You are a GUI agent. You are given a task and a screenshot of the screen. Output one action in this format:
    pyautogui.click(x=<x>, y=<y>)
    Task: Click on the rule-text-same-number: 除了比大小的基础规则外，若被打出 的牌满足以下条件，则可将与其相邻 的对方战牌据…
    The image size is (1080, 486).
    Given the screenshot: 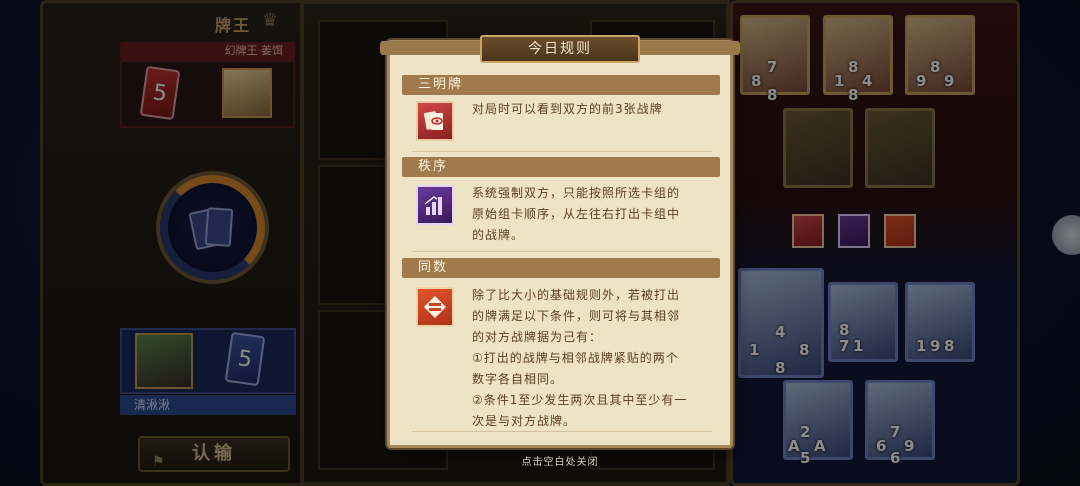 What is the action you would take?
    pyautogui.click(x=580, y=358)
    